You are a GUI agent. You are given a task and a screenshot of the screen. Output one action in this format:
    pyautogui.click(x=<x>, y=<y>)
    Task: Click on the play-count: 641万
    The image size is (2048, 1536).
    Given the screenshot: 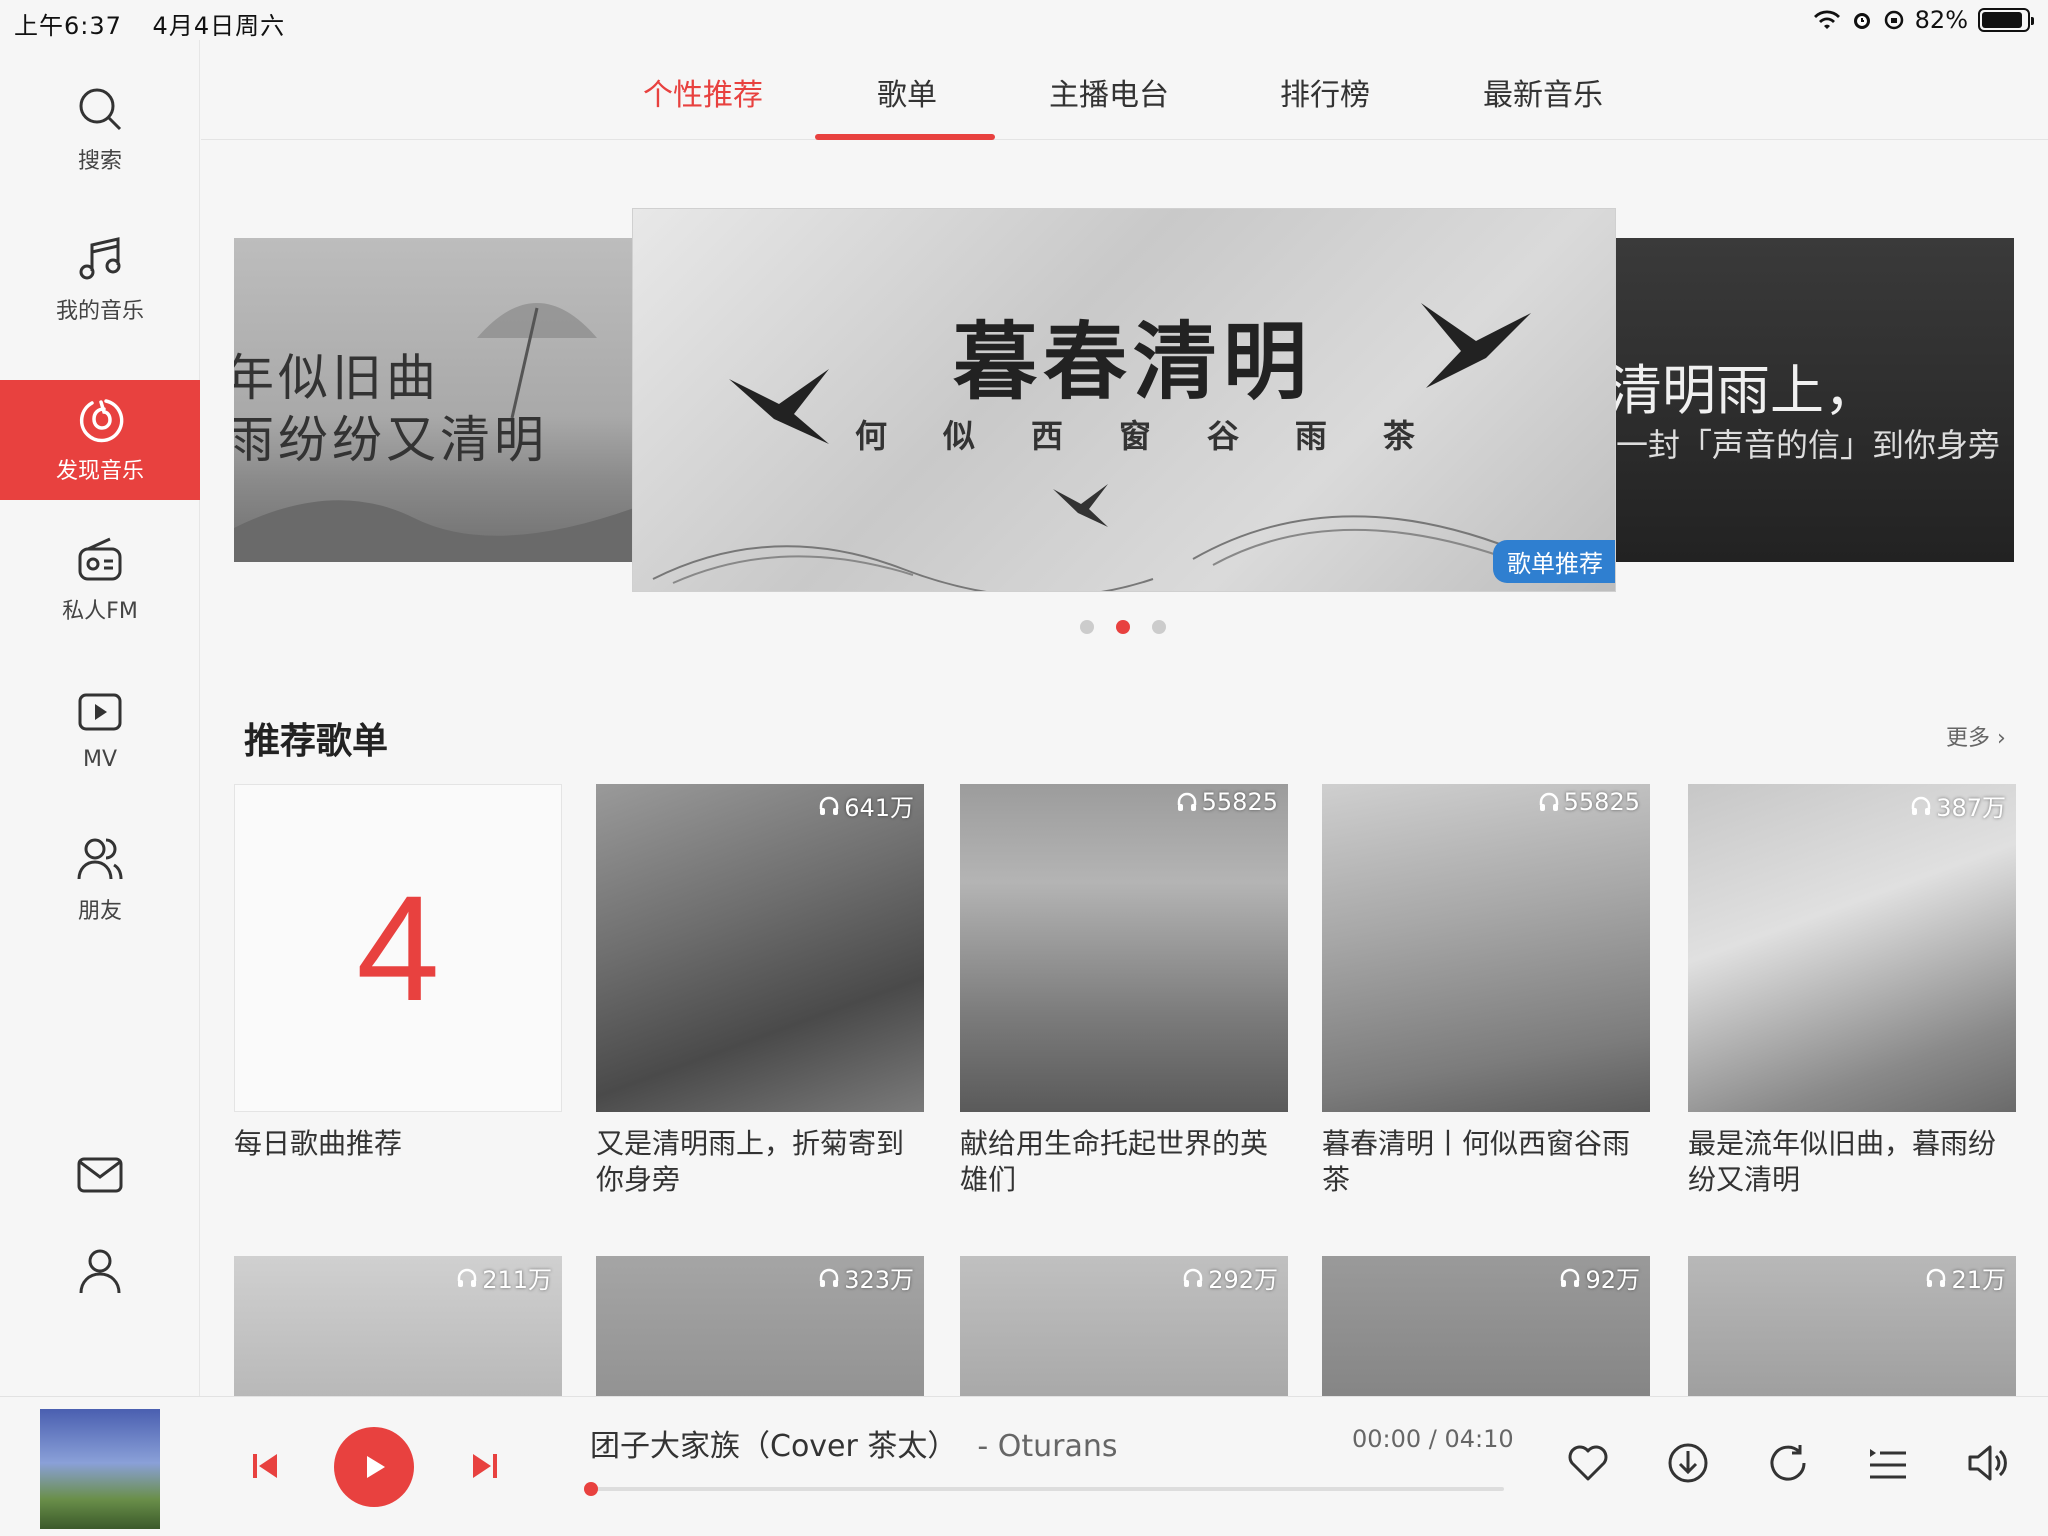 What is the action you would take?
    pyautogui.click(x=866, y=805)
    